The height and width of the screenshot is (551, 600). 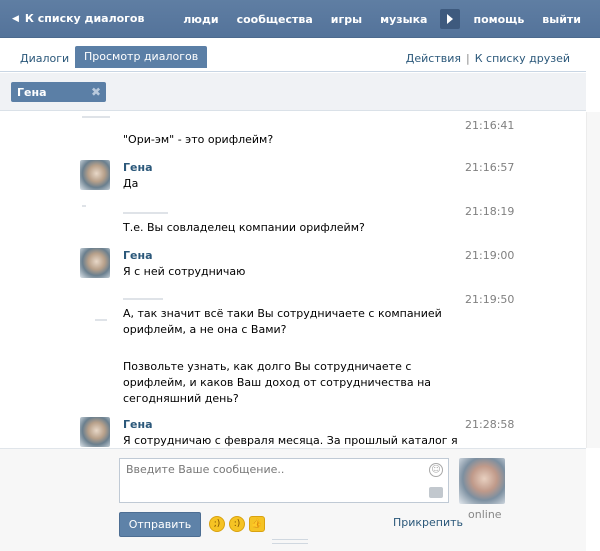 What do you see at coordinates (490, 424) in the screenshot?
I see `message-time: 21:28:58` at bounding box center [490, 424].